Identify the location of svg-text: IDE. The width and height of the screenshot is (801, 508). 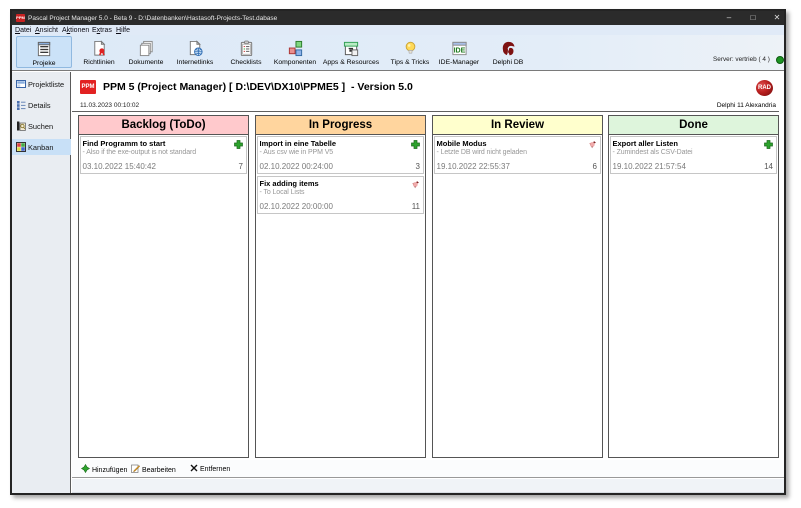
(459, 50).